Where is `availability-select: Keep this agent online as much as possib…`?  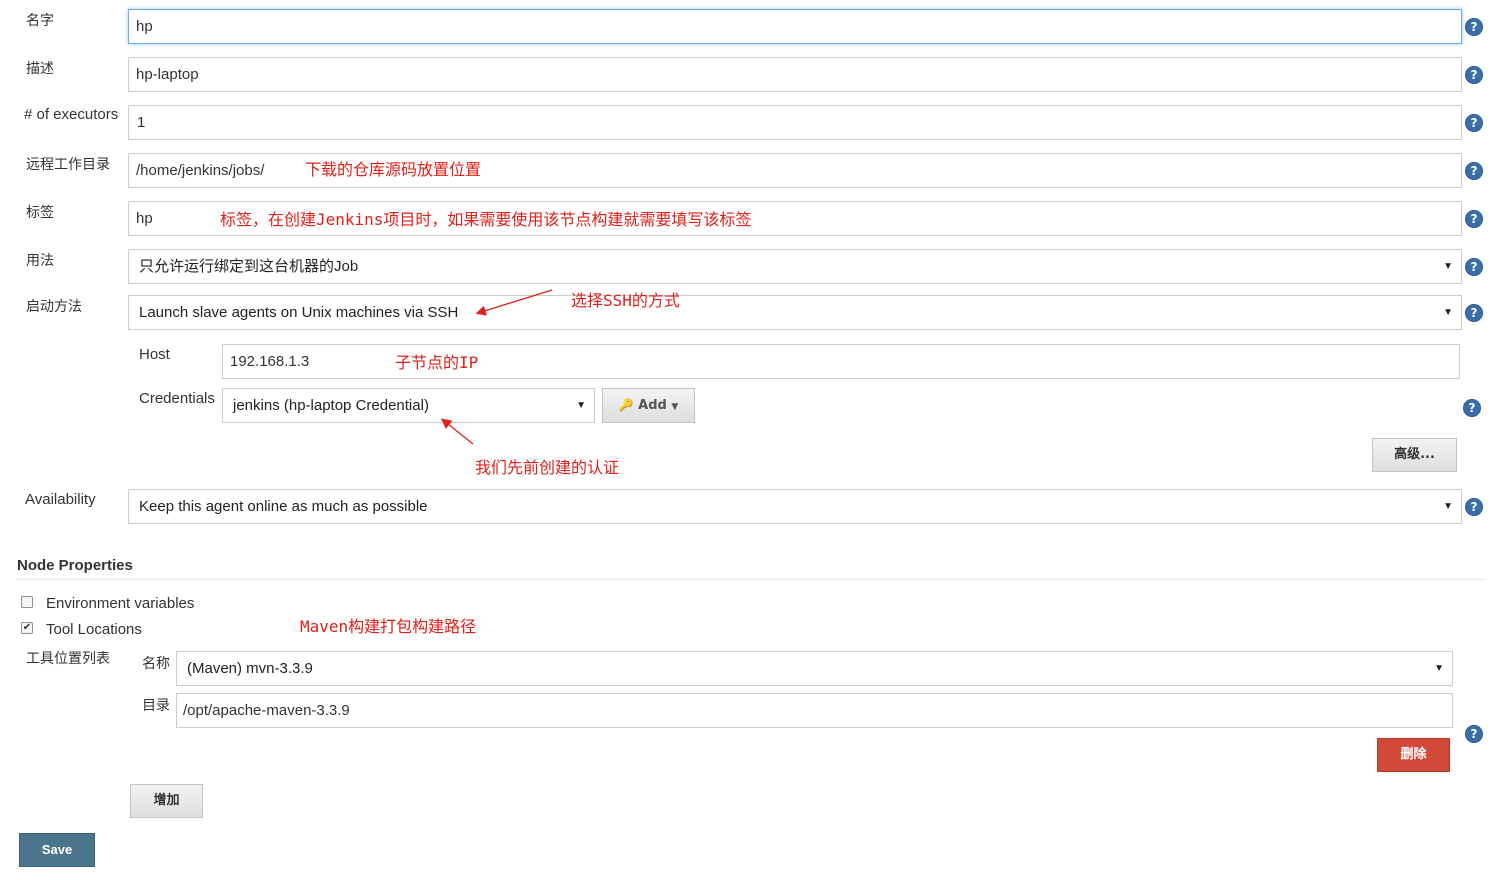
availability-select: Keep this agent online as much as possib… is located at coordinates (795, 506).